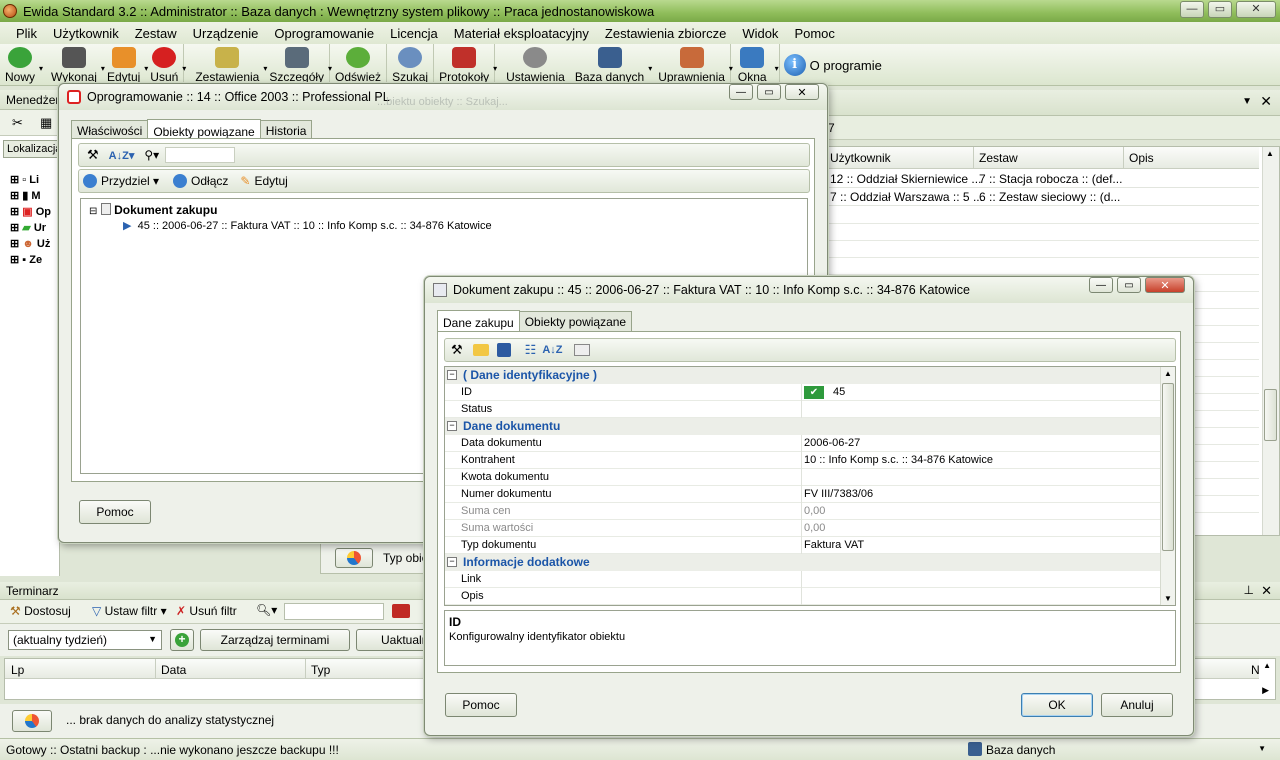 This screenshot has height=760, width=1280. Describe the element at coordinates (391, 640) in the screenshot. I see `update-button: Uaktualni` at that location.